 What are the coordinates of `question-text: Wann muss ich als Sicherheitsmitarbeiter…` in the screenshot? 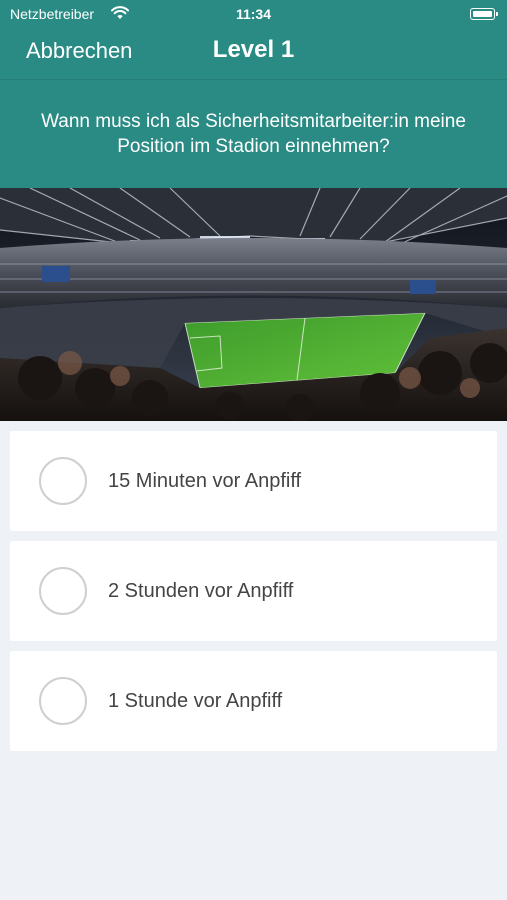 It's located at (253, 134).